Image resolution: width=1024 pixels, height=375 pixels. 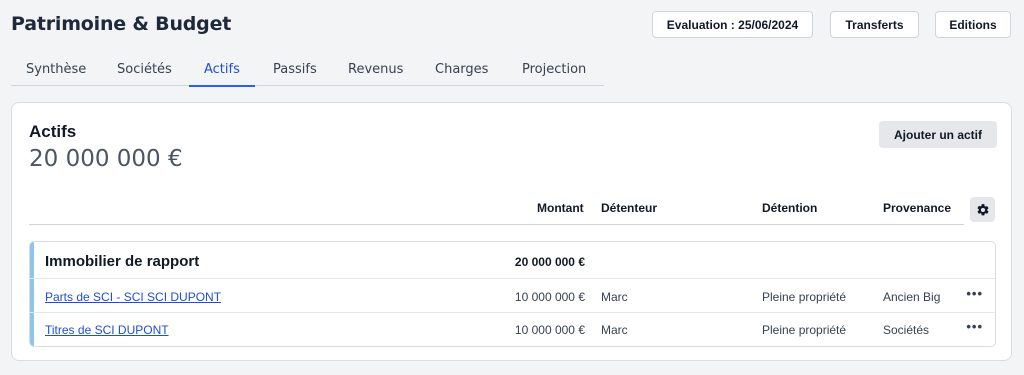 I want to click on group-name: Immobilier de rapport, so click(x=122, y=261).